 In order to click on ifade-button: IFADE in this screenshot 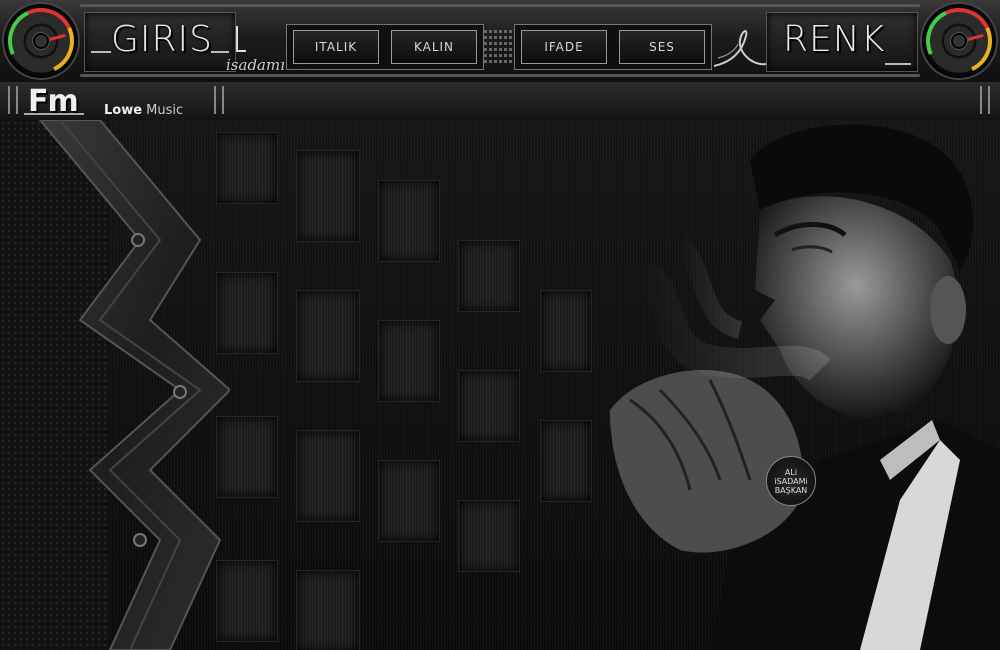, I will do `click(564, 47)`.